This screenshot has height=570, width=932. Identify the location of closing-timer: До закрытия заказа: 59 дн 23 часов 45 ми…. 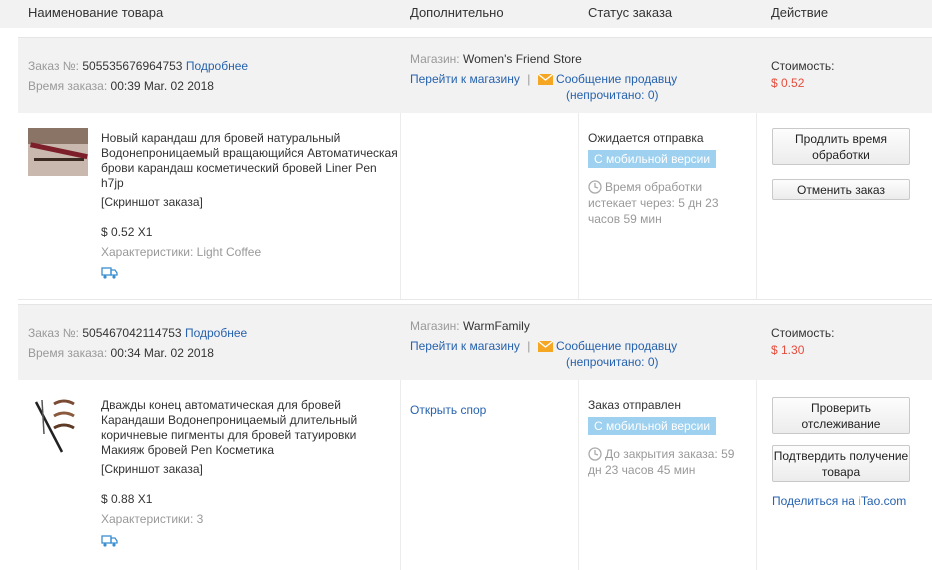
(673, 462).